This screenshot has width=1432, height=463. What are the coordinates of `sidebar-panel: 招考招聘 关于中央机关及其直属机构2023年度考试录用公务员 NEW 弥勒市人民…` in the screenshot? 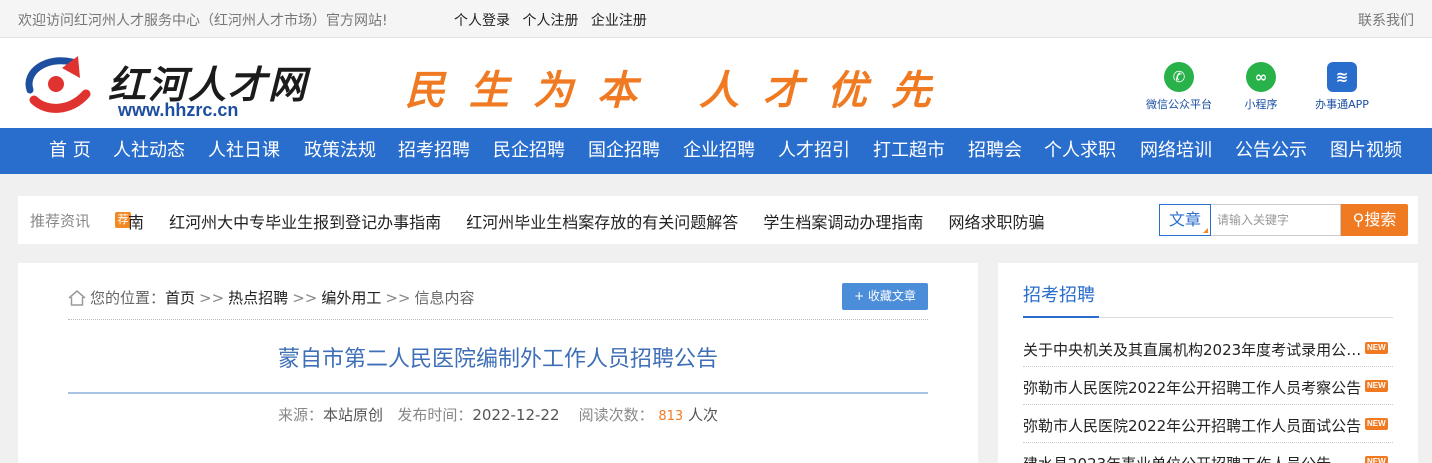 It's located at (1208, 363).